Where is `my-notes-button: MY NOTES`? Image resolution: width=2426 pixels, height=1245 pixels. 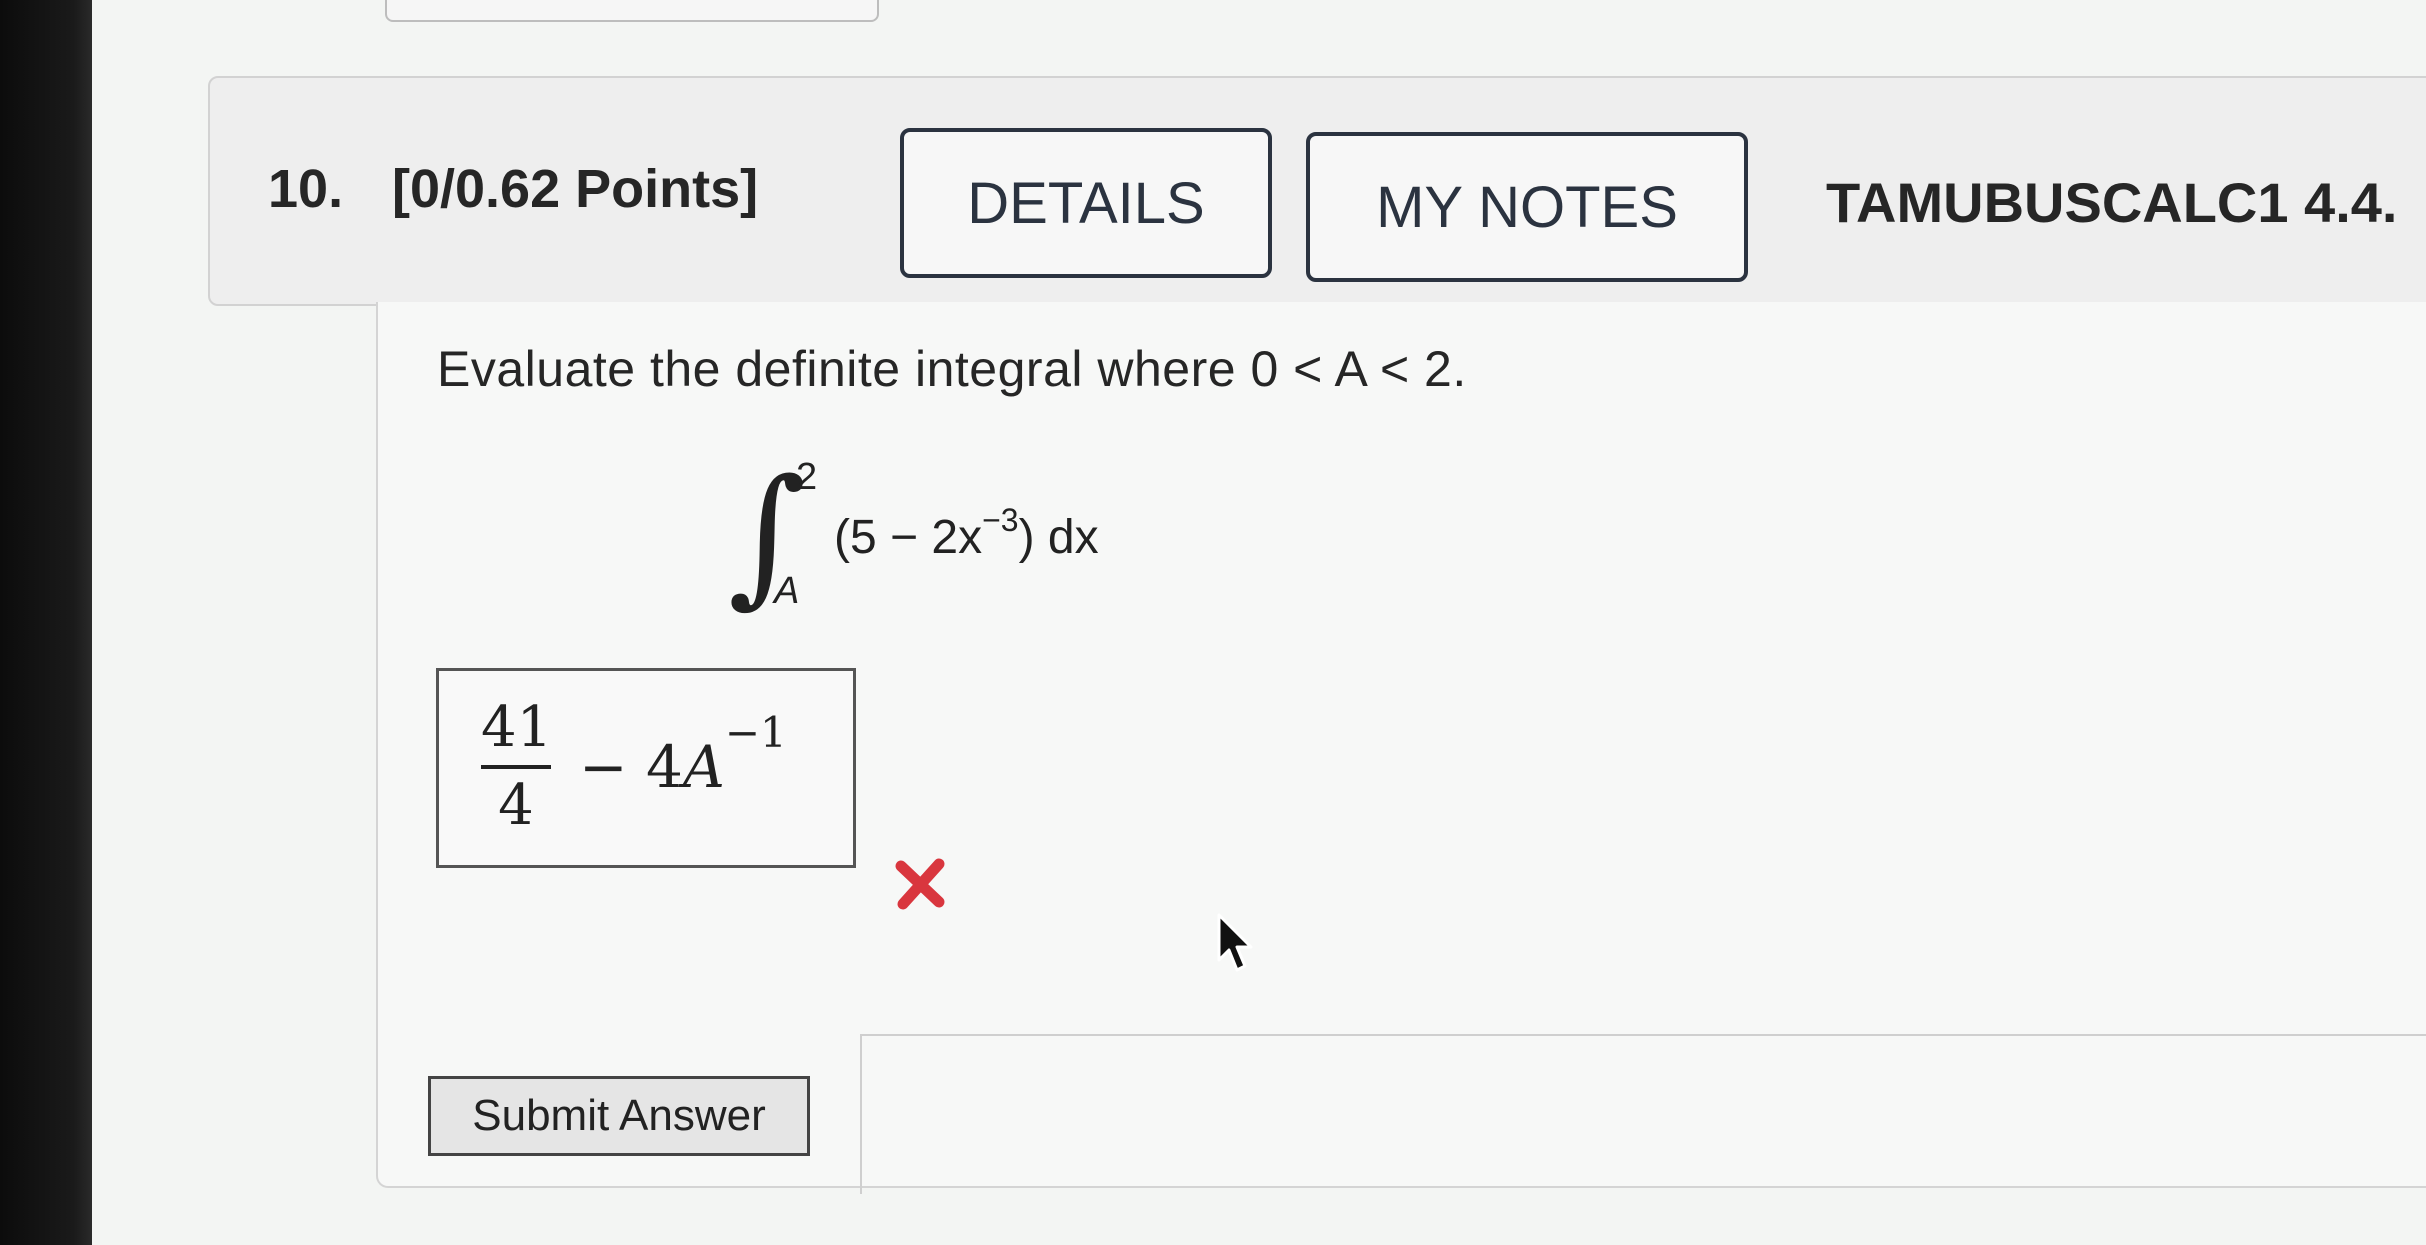
my-notes-button: MY NOTES is located at coordinates (1527, 207).